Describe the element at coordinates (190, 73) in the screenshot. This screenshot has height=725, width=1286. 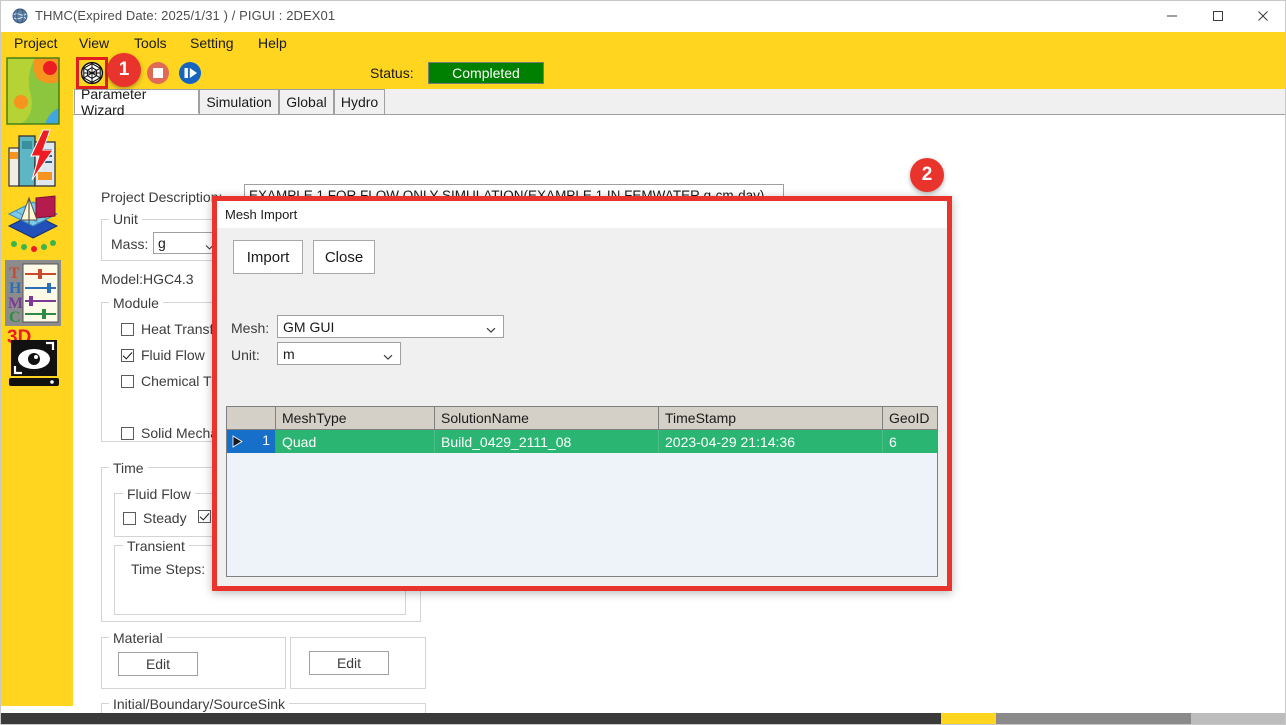
I see `run-icon` at that location.